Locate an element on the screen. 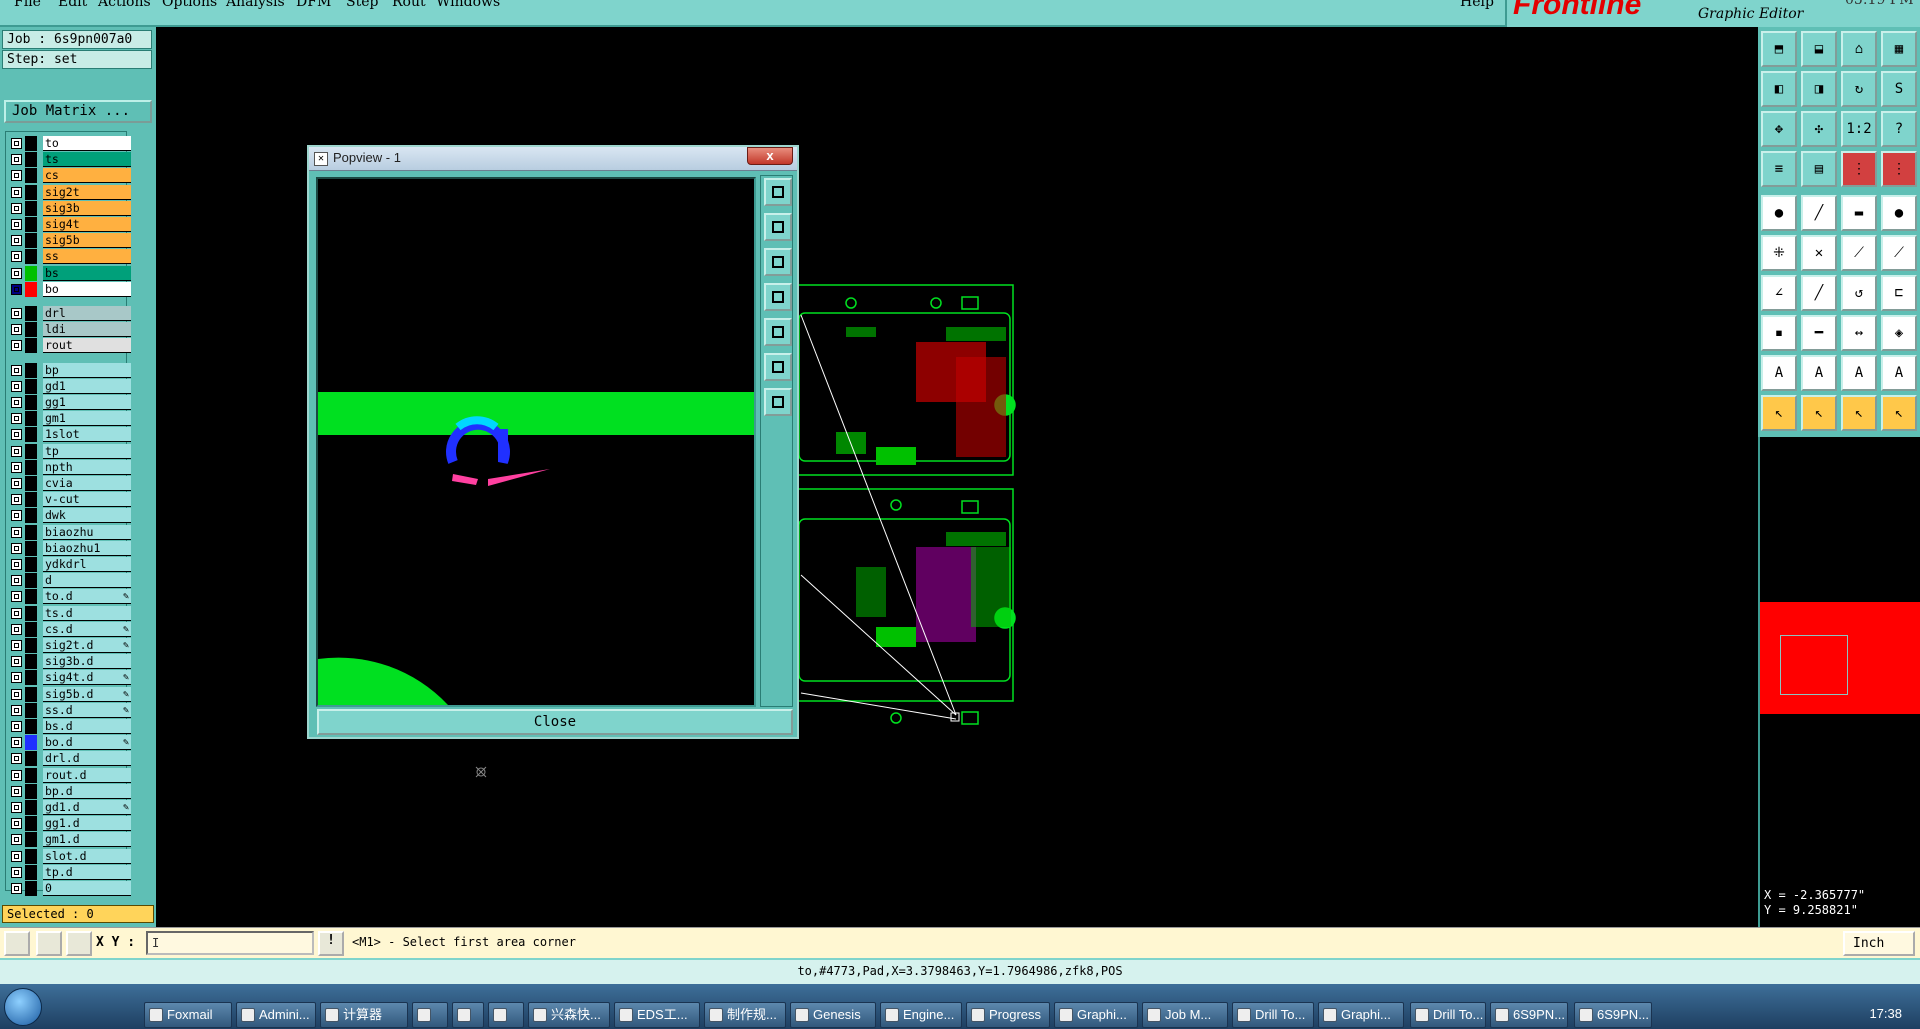  tray-clock: 17:38 is located at coordinates (1885, 1013).